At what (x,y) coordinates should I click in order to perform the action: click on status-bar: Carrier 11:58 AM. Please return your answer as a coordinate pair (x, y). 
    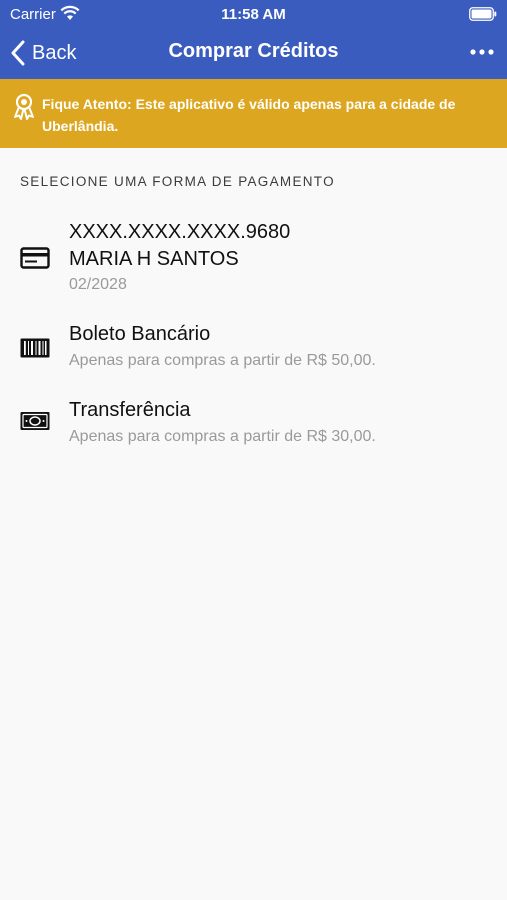
    Looking at the image, I should click on (253, 14).